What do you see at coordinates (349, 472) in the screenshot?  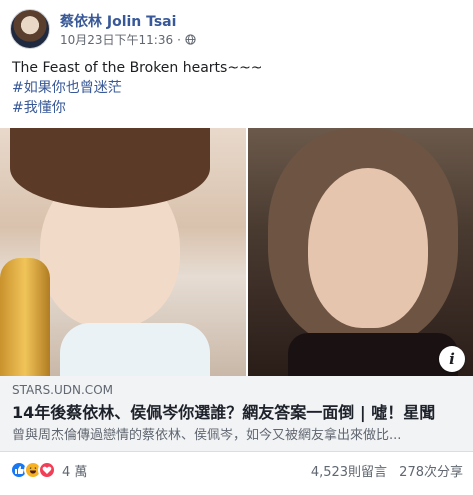 I see `comments-count: 4,523則留言` at bounding box center [349, 472].